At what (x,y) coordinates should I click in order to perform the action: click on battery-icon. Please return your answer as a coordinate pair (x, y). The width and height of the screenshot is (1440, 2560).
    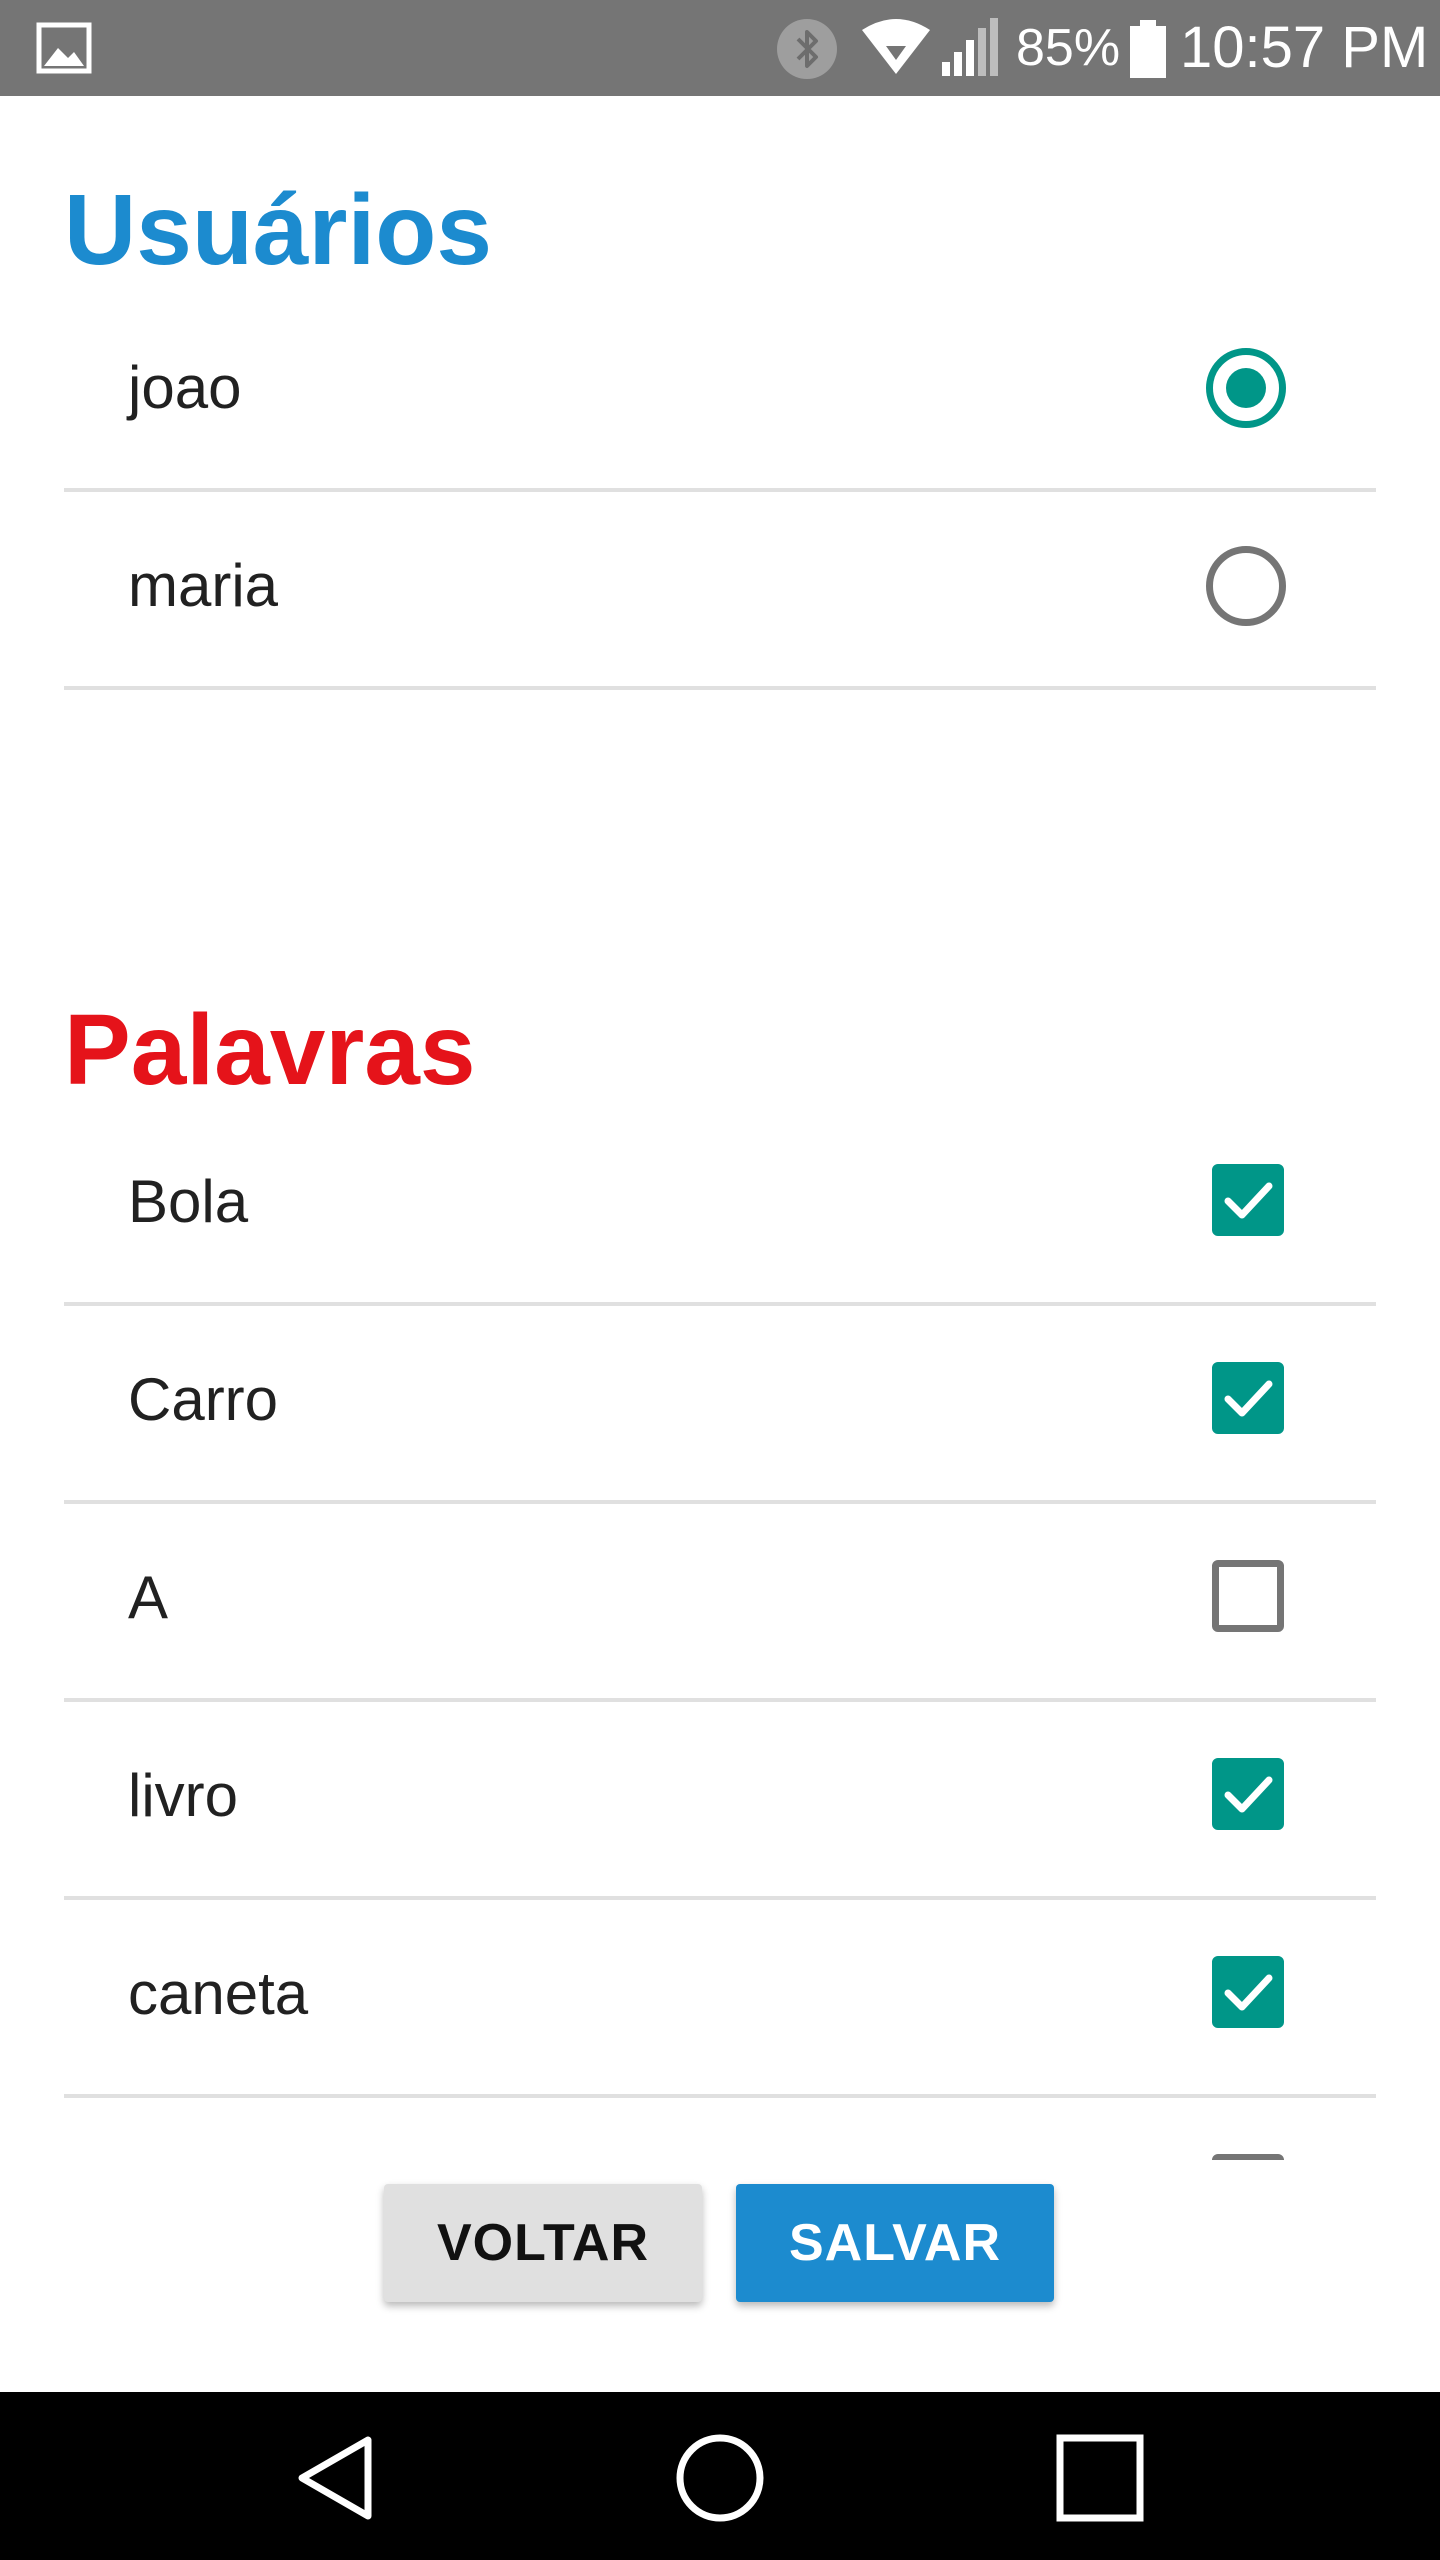
    Looking at the image, I should click on (1148, 49).